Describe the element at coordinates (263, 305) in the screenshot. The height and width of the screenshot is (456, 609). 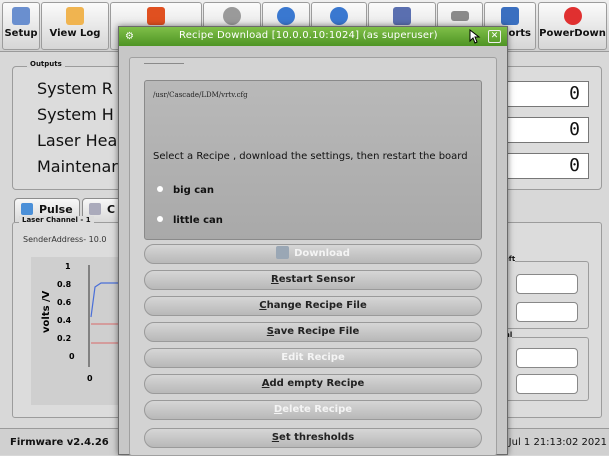
I see `mnemonic: C` at that location.